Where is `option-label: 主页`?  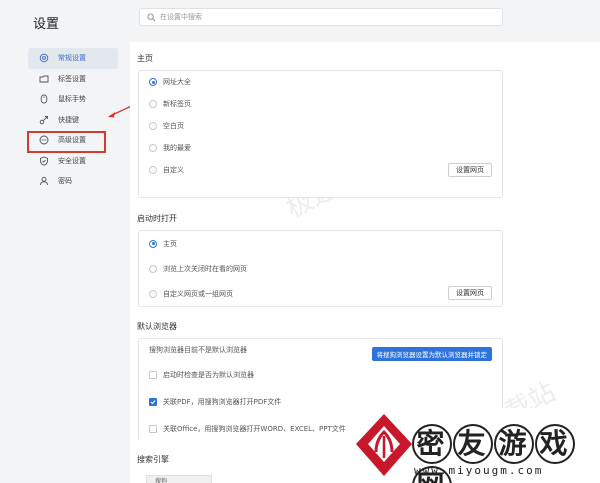
option-label: 主页 is located at coordinates (170, 243).